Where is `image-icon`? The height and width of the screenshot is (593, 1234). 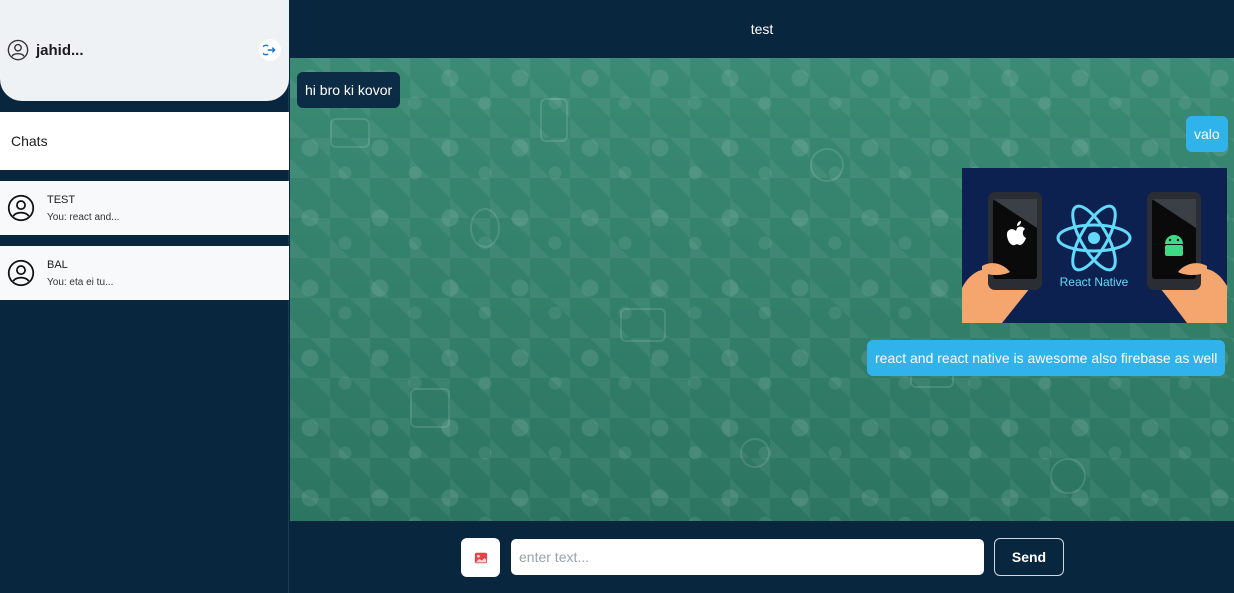
image-icon is located at coordinates (480, 557).